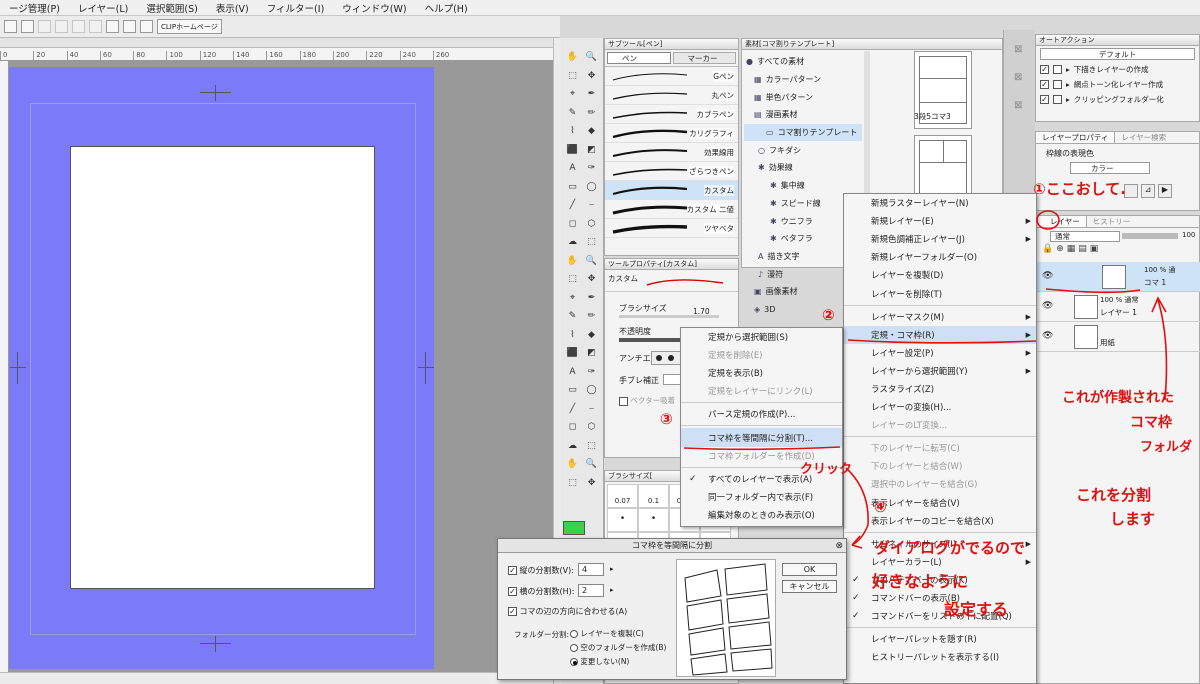 The height and width of the screenshot is (684, 1200). Describe the element at coordinates (826, 469) in the screenshot. I see `annotation-3-click: クリック` at that location.